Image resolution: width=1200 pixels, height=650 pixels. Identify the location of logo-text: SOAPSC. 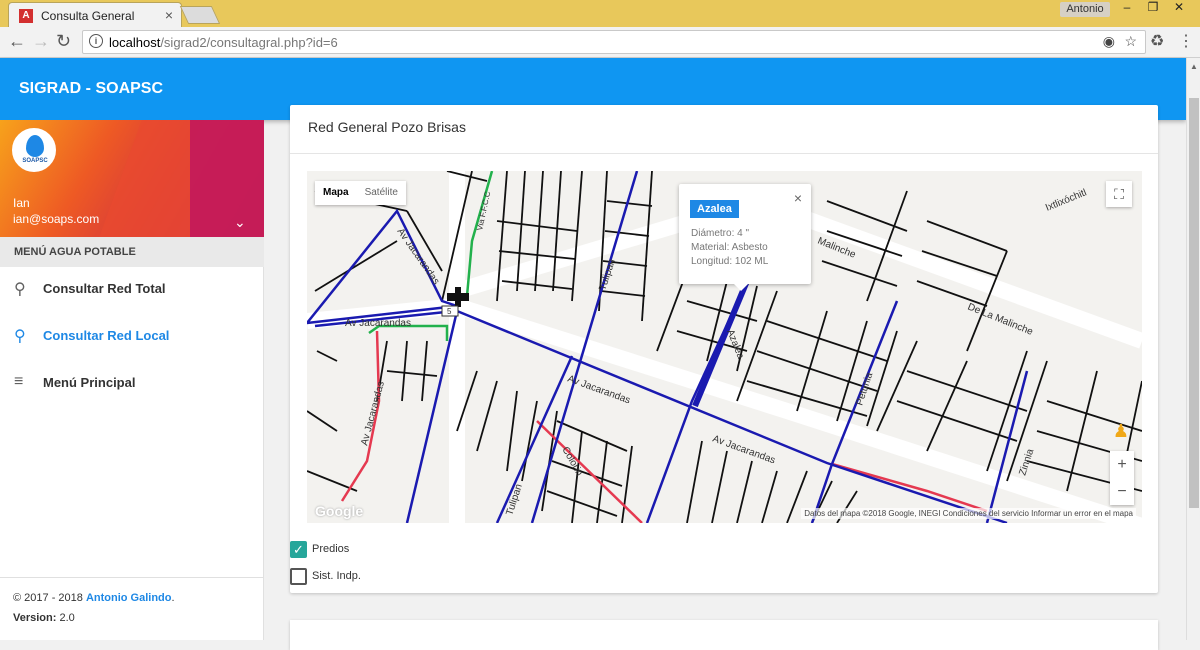
(35, 161).